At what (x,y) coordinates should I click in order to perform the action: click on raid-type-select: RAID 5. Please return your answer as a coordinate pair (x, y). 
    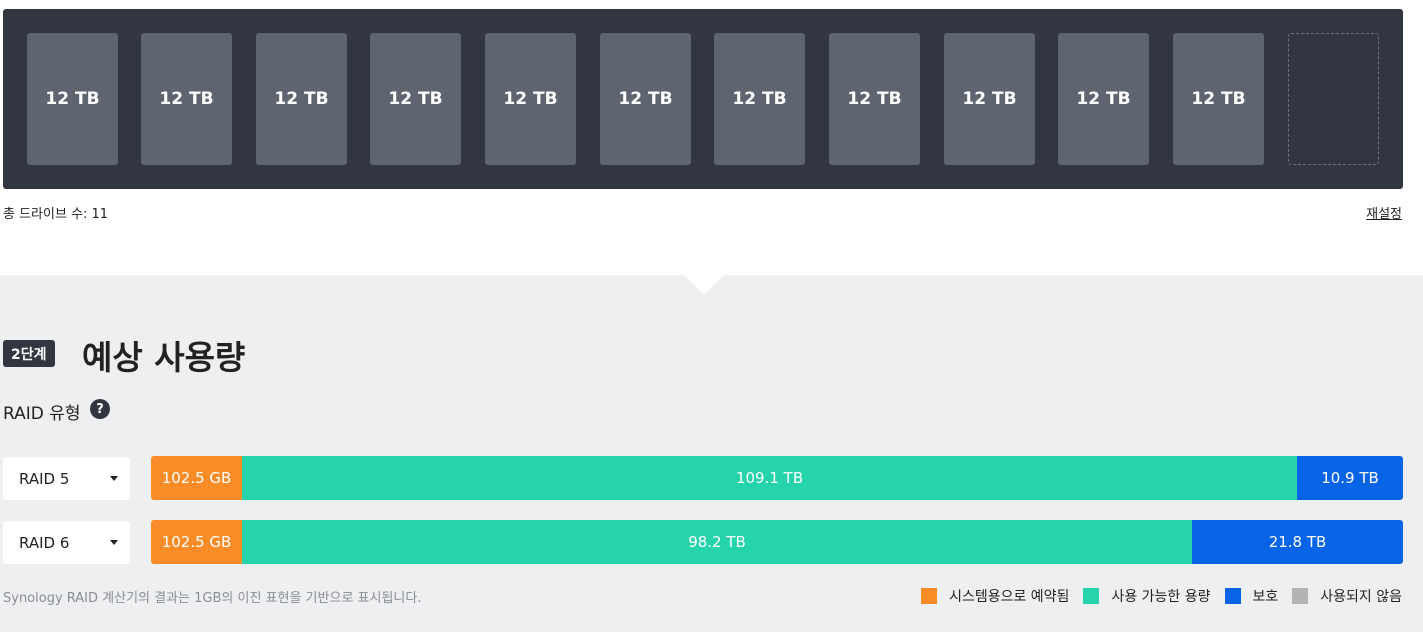
    Looking at the image, I should click on (66, 478).